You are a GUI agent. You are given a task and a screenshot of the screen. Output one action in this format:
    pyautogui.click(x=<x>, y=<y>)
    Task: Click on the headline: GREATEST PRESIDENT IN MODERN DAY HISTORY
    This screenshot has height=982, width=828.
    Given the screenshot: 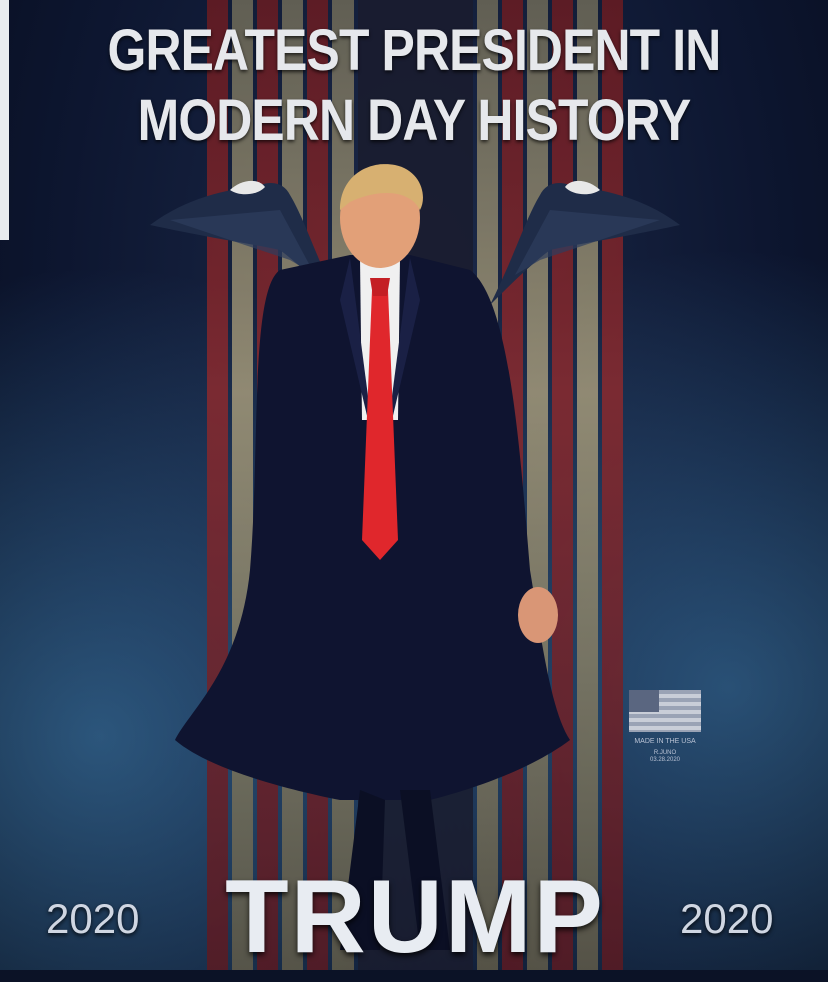 What is the action you would take?
    pyautogui.click(x=414, y=86)
    